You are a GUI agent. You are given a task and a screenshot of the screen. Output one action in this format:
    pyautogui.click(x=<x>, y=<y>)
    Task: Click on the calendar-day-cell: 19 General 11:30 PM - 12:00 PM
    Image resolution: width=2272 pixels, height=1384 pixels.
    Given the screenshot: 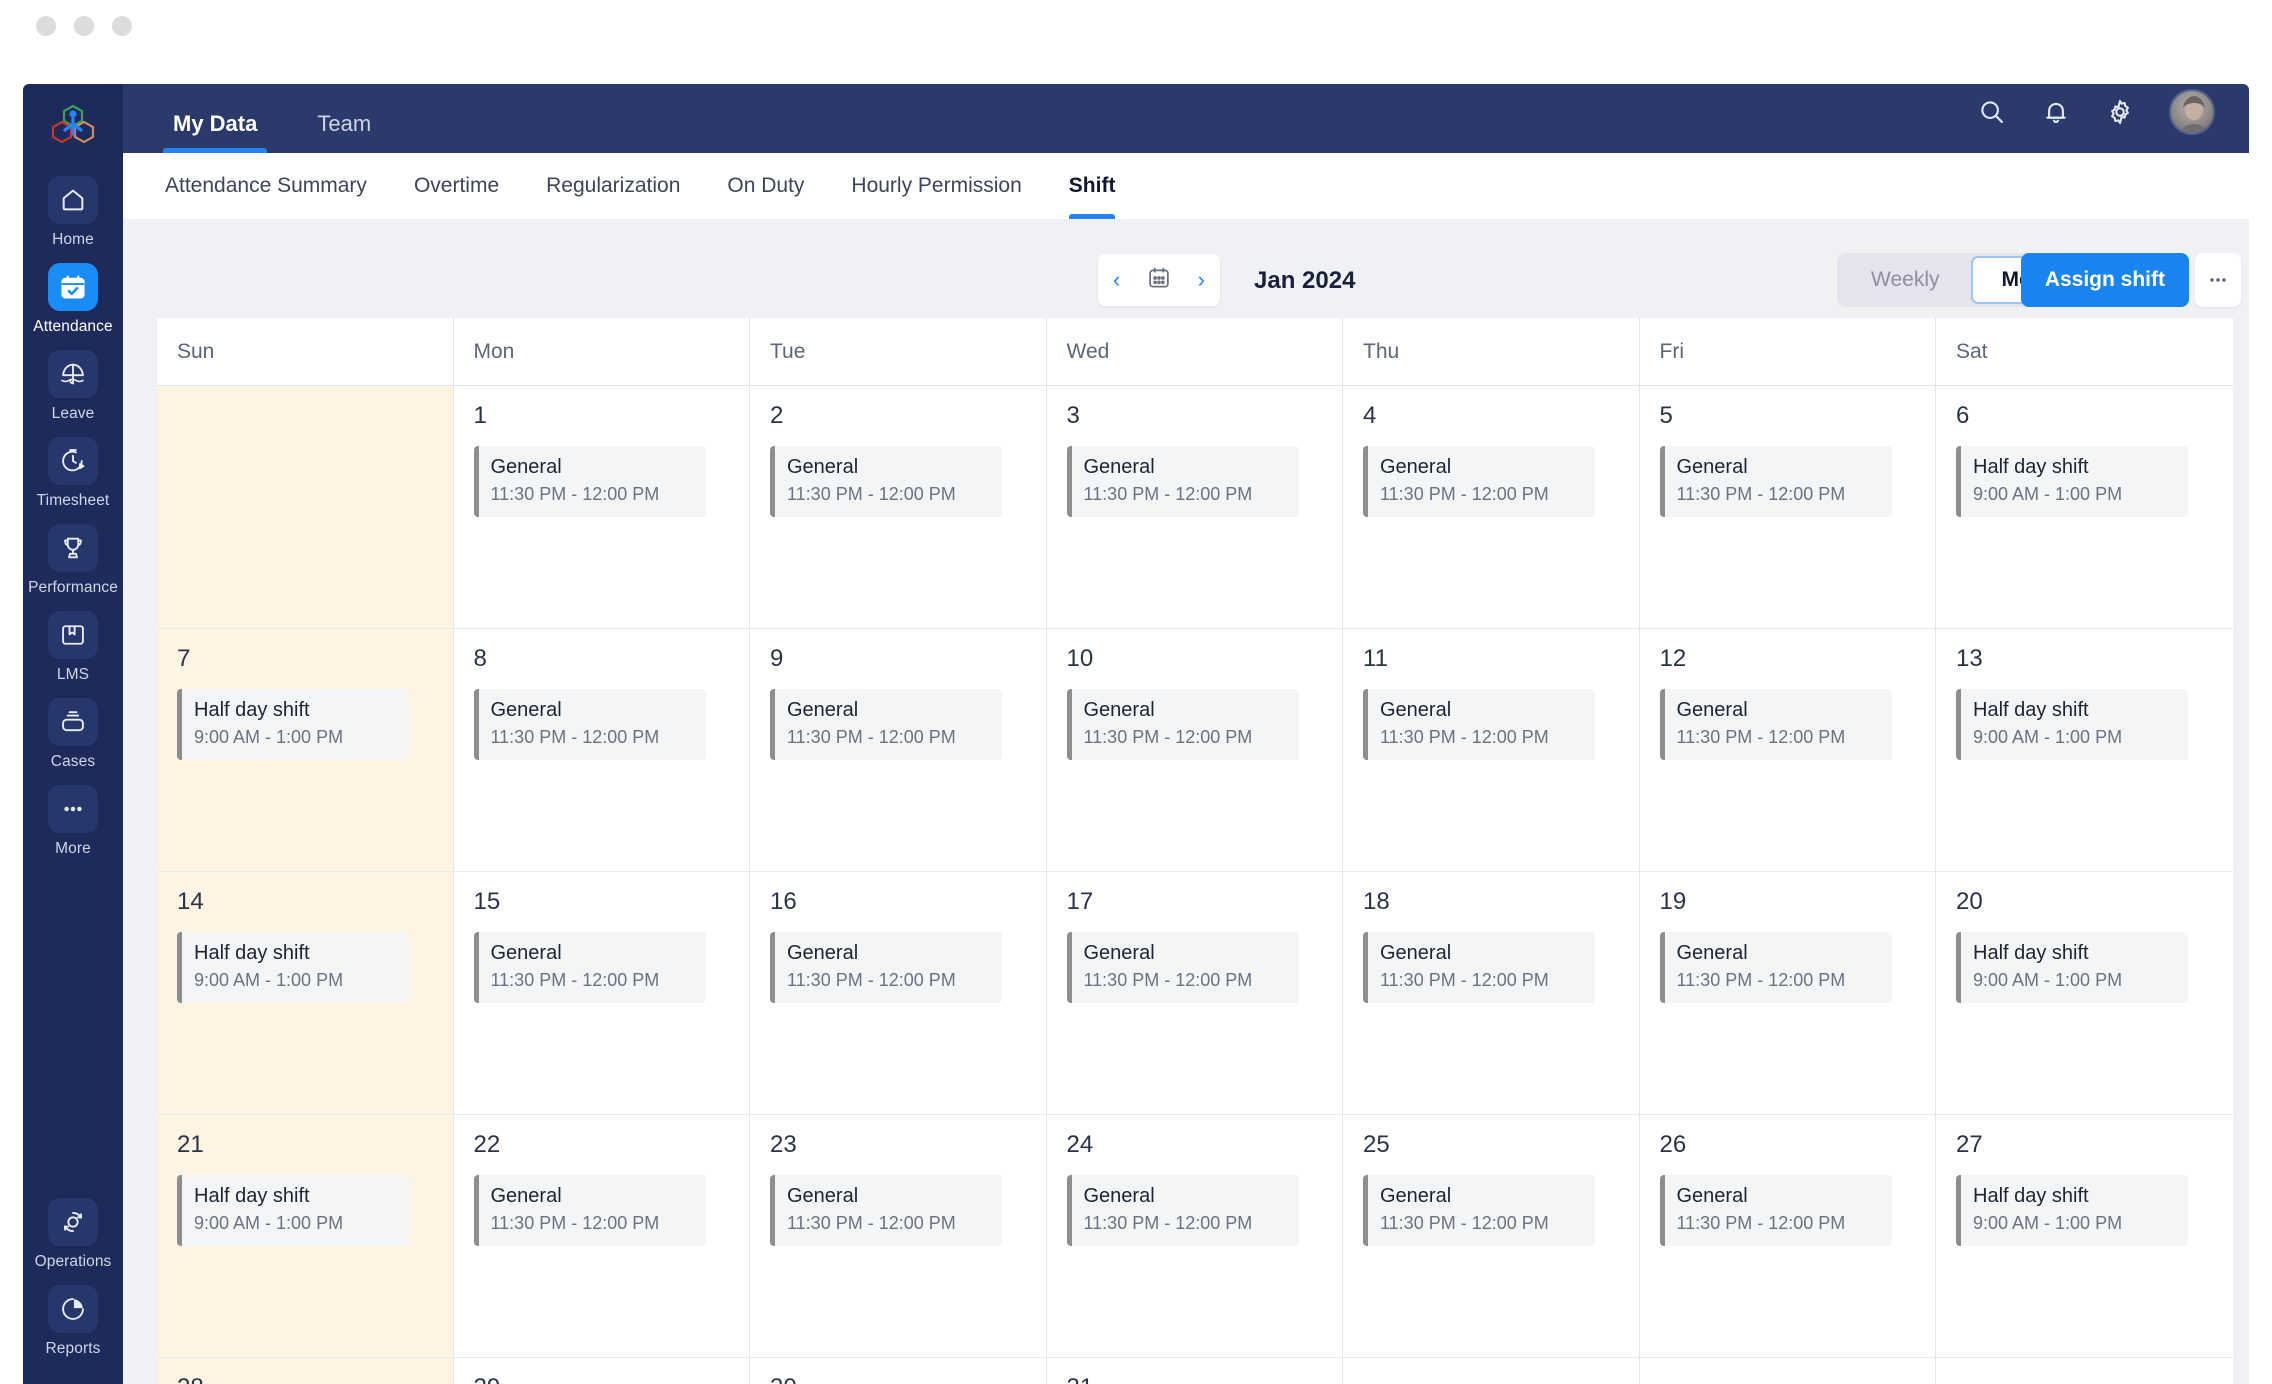 What is the action you would take?
    pyautogui.click(x=1787, y=993)
    